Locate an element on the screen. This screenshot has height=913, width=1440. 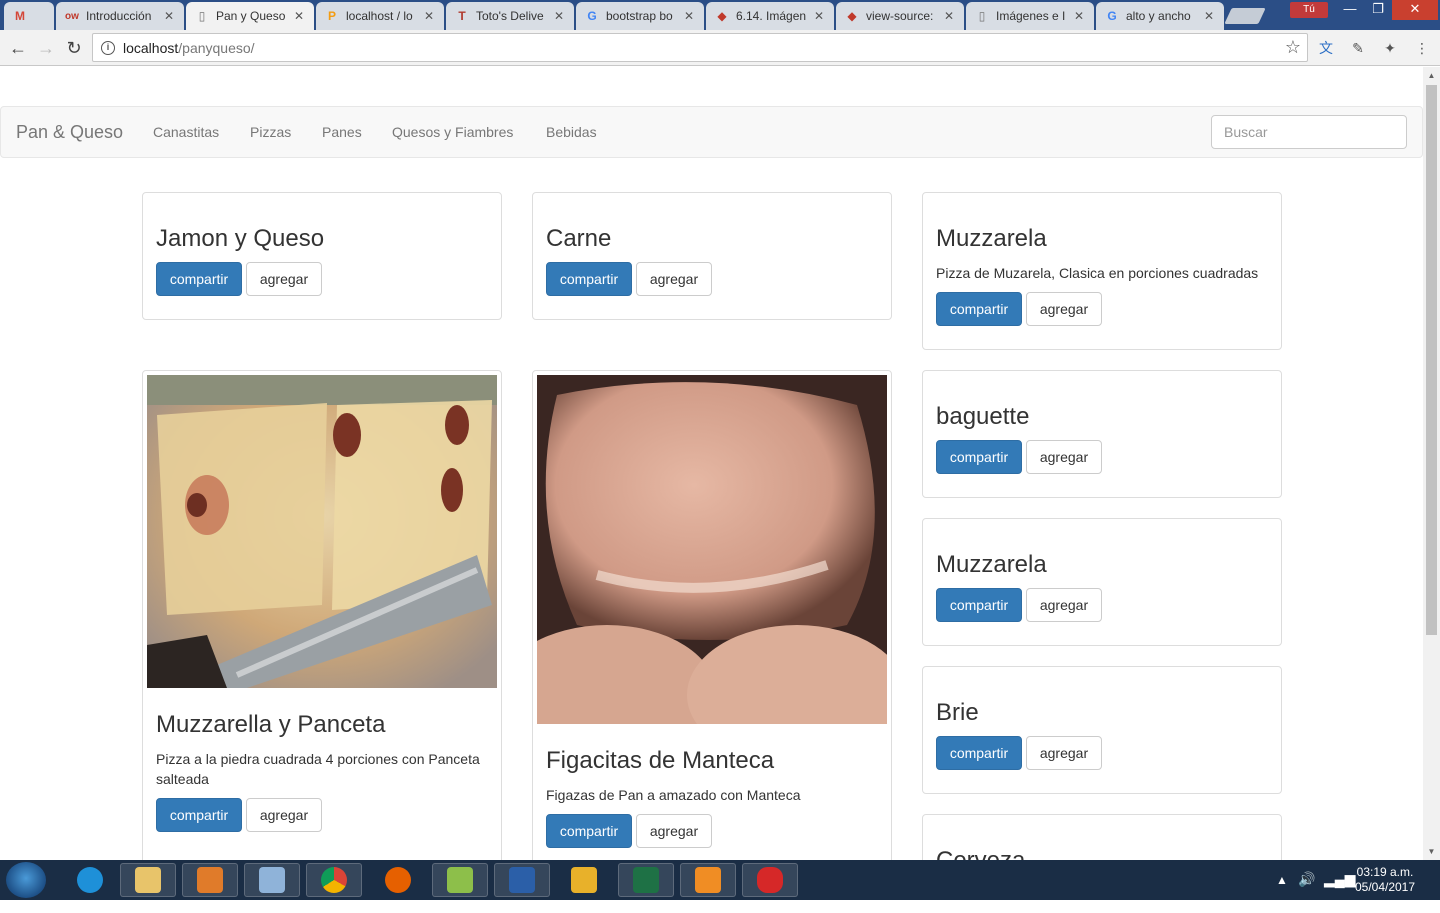
firefox-icon is located at coordinates (398, 880).